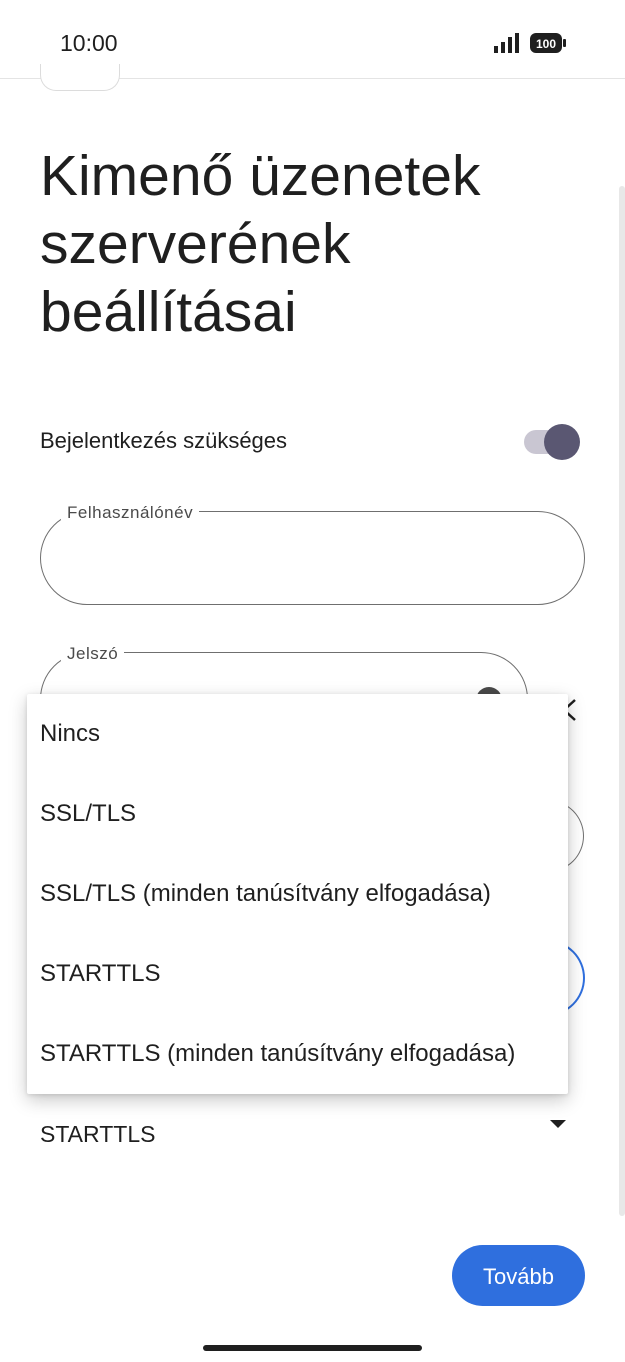  Describe the element at coordinates (518, 1275) in the screenshot. I see `next-button: Tovább` at that location.